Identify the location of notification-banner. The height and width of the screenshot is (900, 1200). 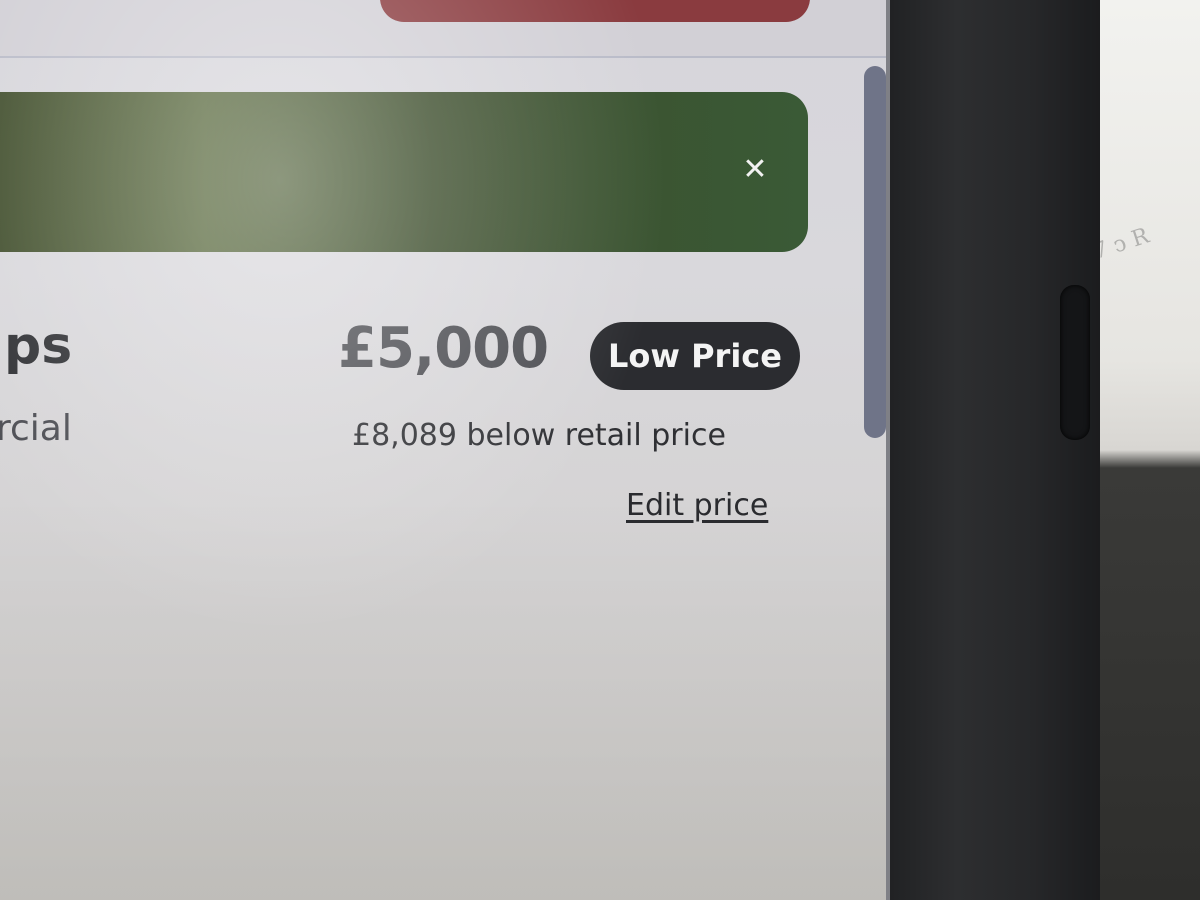
(404, 172).